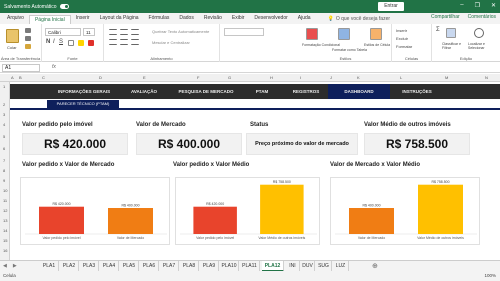  Describe the element at coordinates (391, 6) in the screenshot. I see `signin-button: Entrar` at that location.